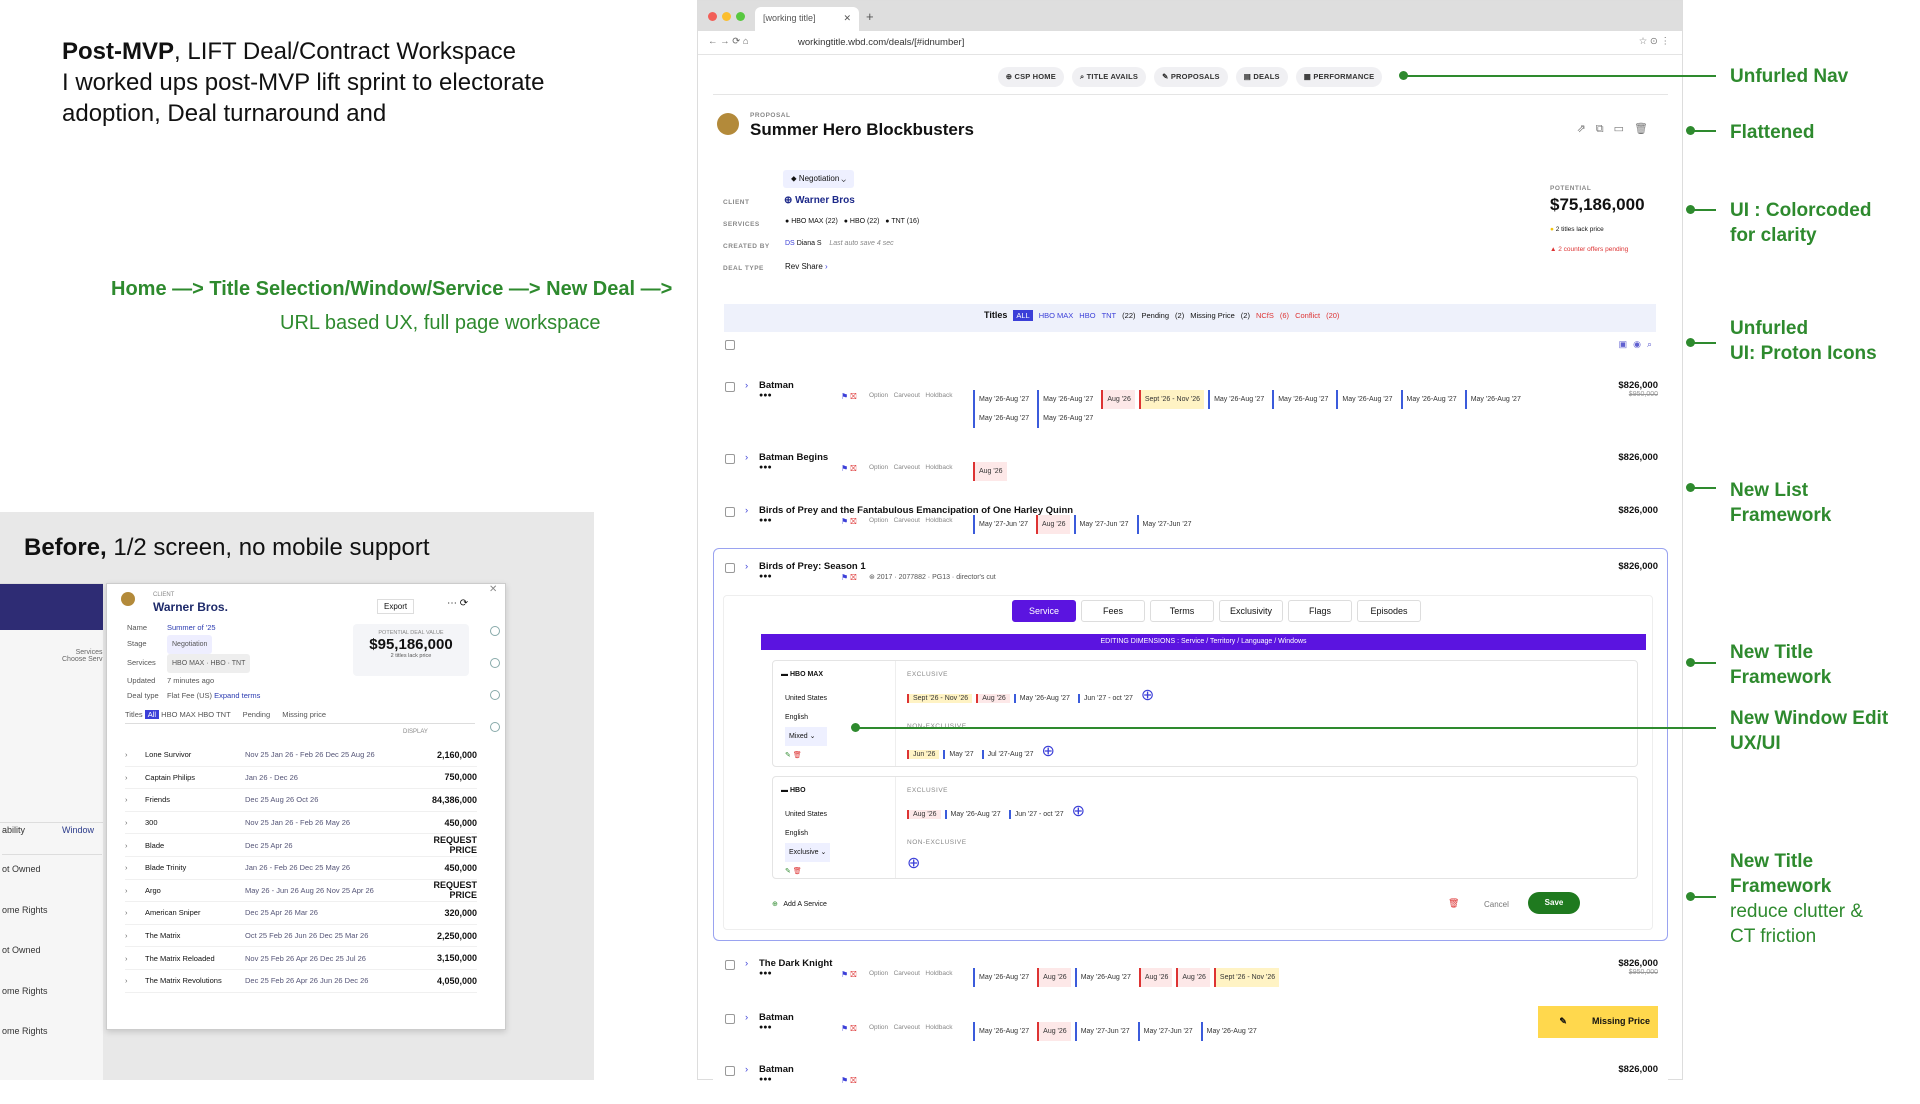 The height and width of the screenshot is (1104, 1920). Describe the element at coordinates (960, 754) in the screenshot. I see `window-chip: May '27` at that location.